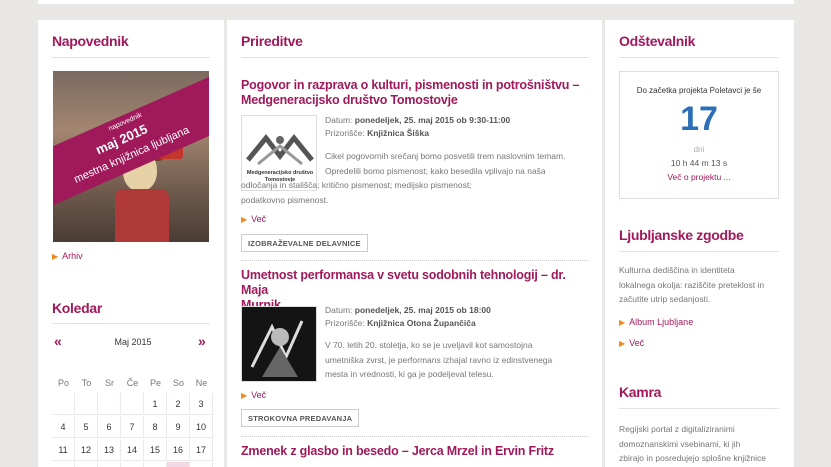 The image size is (831, 467). What do you see at coordinates (637, 343) in the screenshot?
I see `link-label: Več` at bounding box center [637, 343].